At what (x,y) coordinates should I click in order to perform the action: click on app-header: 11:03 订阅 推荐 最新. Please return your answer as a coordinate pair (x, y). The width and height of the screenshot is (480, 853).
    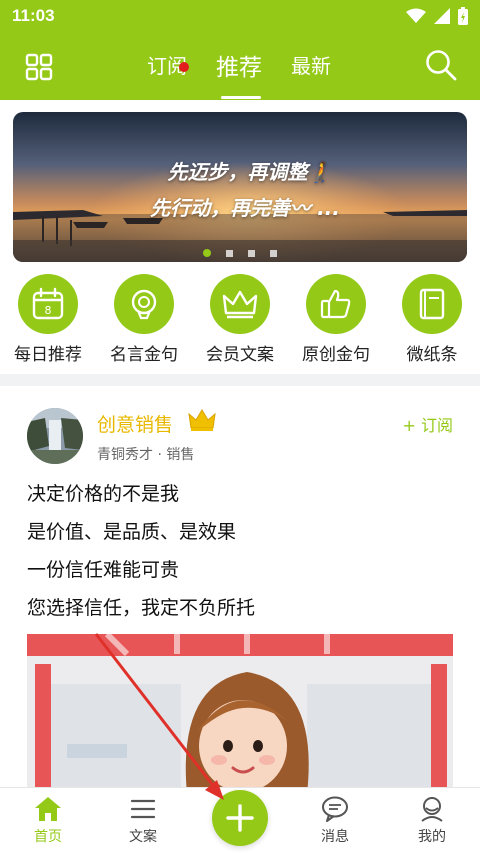
    Looking at the image, I should click on (240, 50).